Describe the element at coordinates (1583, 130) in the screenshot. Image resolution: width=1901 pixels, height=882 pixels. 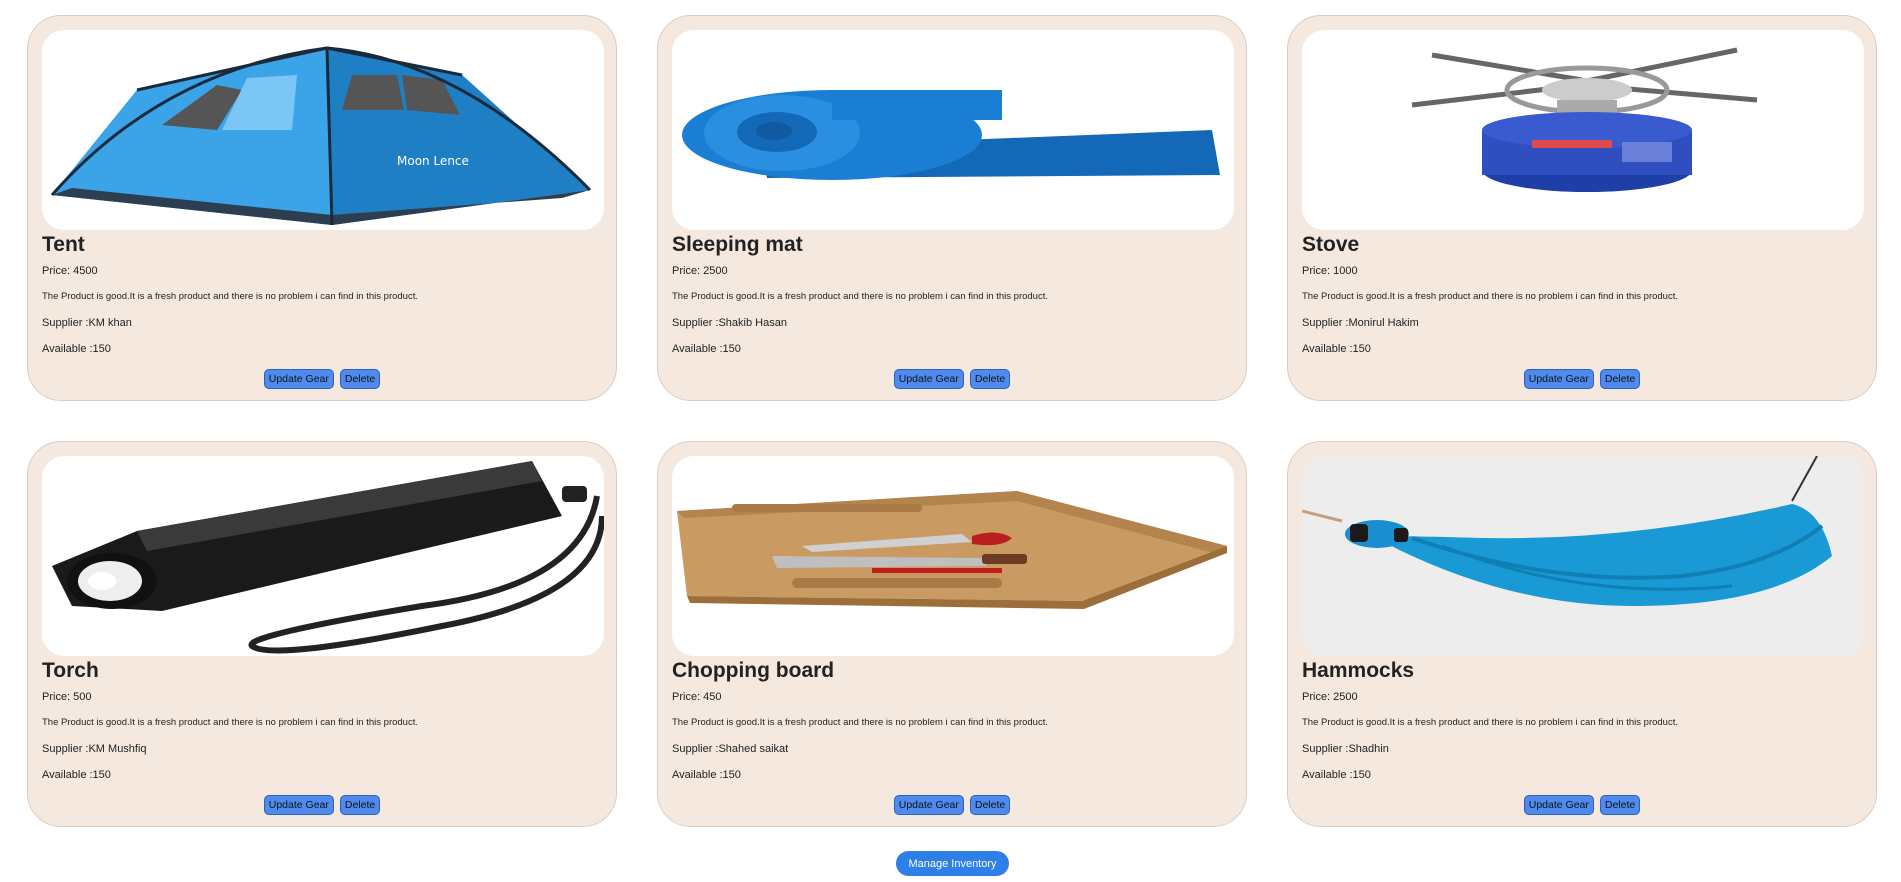
I see `stove-image` at that location.